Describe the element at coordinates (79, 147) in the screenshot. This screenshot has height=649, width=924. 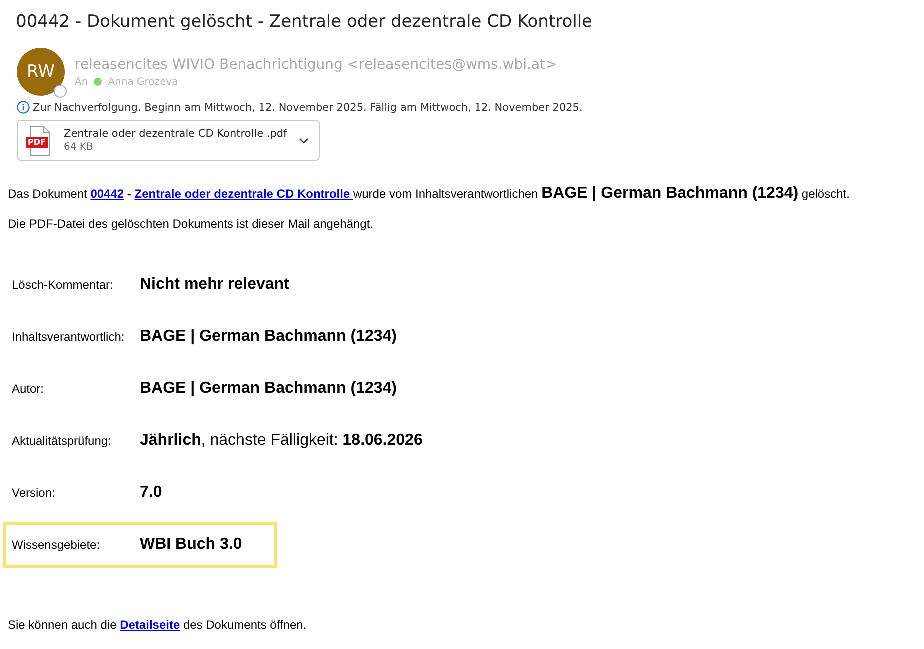
I see `attachment-size: 64 KB` at that location.